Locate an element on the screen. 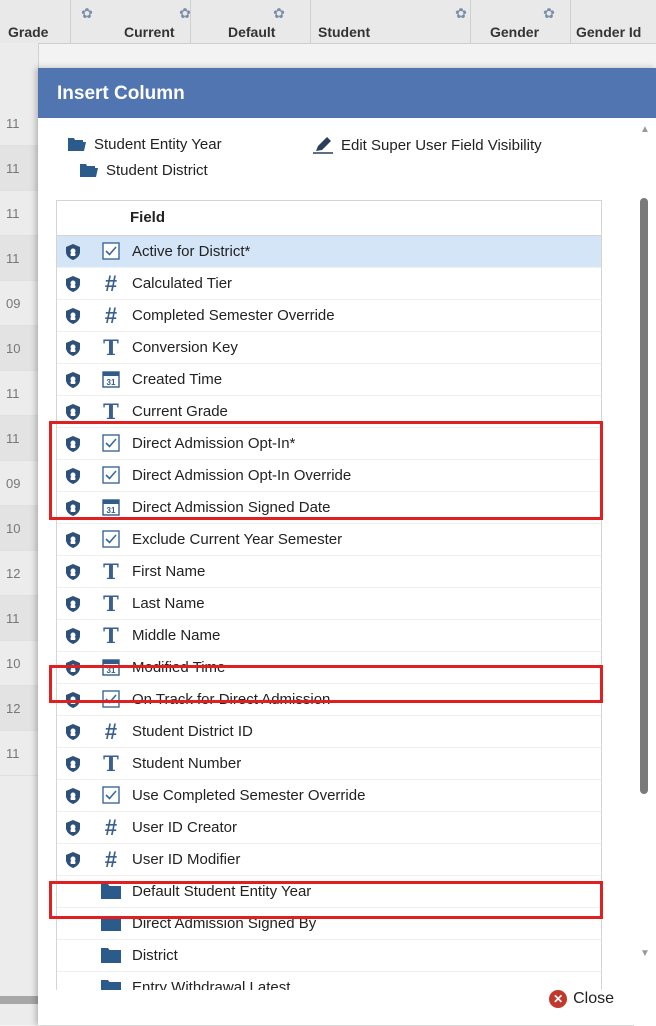 The image size is (656, 1026). number-type-icon: # is located at coordinates (111, 827).